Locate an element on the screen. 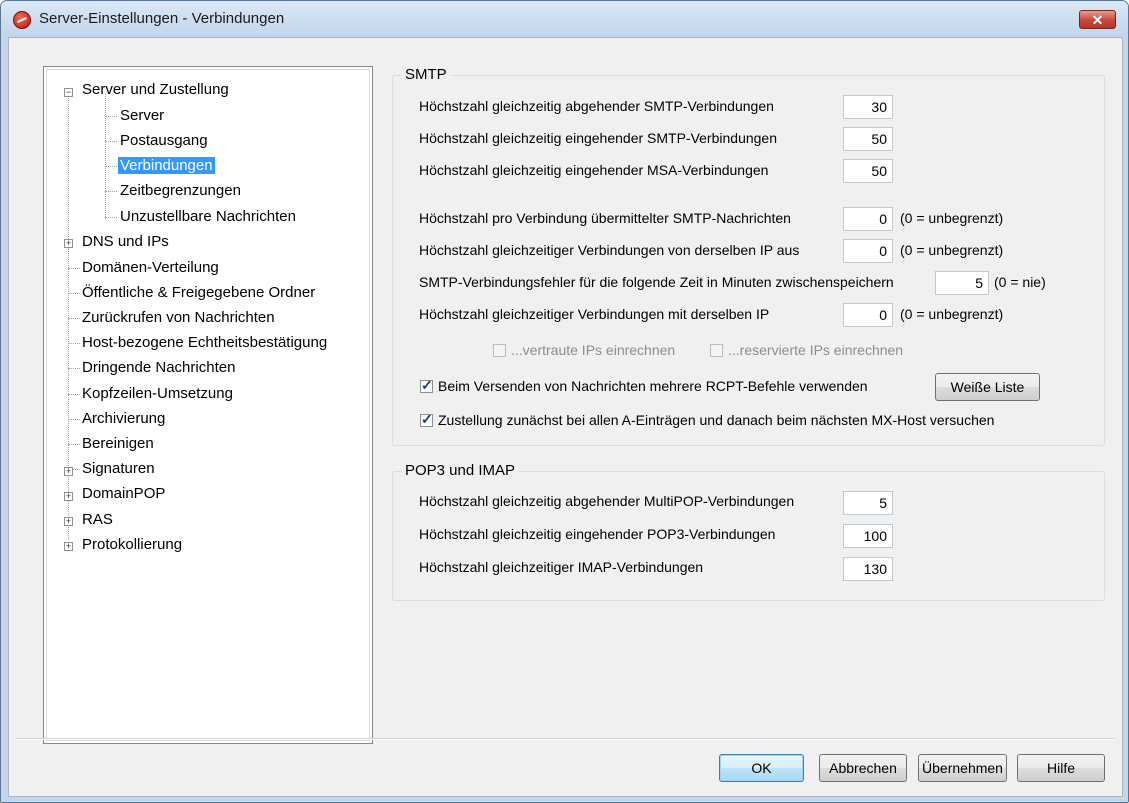  same-ip-with-input: 0 is located at coordinates (868, 315).